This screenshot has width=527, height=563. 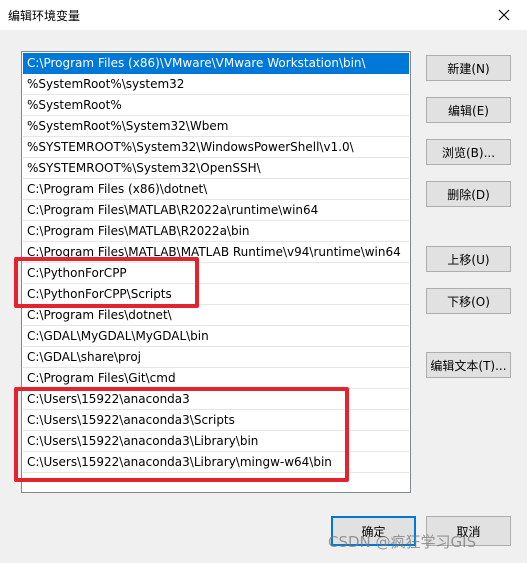 I want to click on close-button, so click(x=504, y=15).